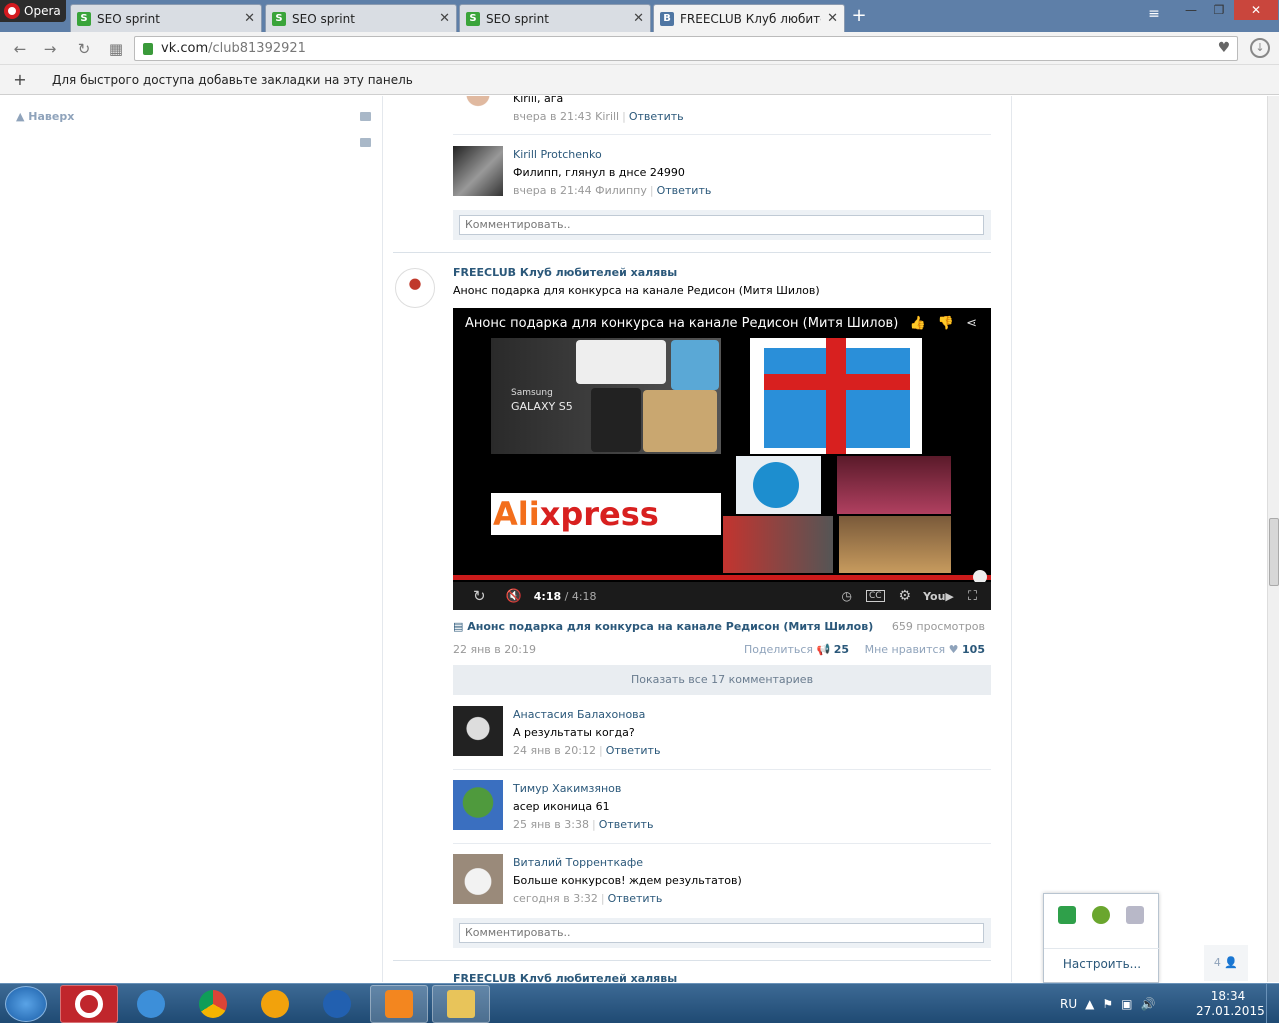 The height and width of the screenshot is (1023, 1279). Describe the element at coordinates (84, 49) in the screenshot. I see `reload-icon: ↻` at that location.